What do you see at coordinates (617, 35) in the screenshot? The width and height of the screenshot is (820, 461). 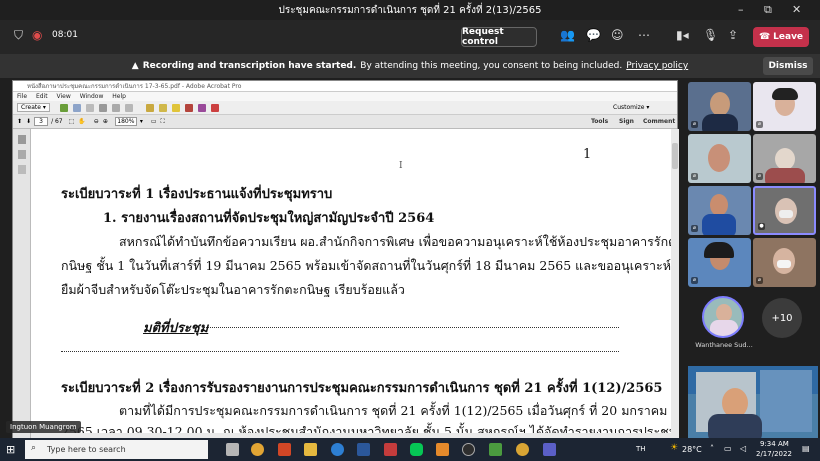 I see `reactions-icon: ☺` at bounding box center [617, 35].